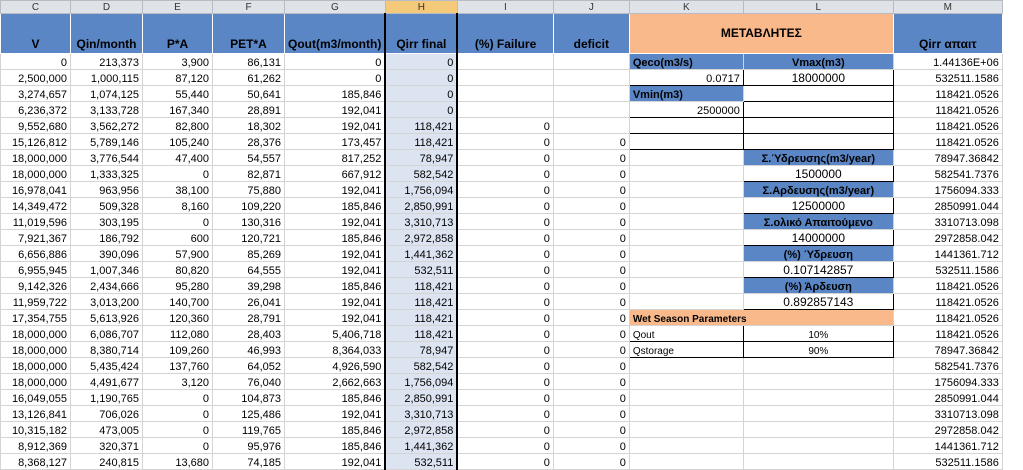 The height and width of the screenshot is (470, 1023). I want to click on cell-peta: 95,976, so click(248, 445).